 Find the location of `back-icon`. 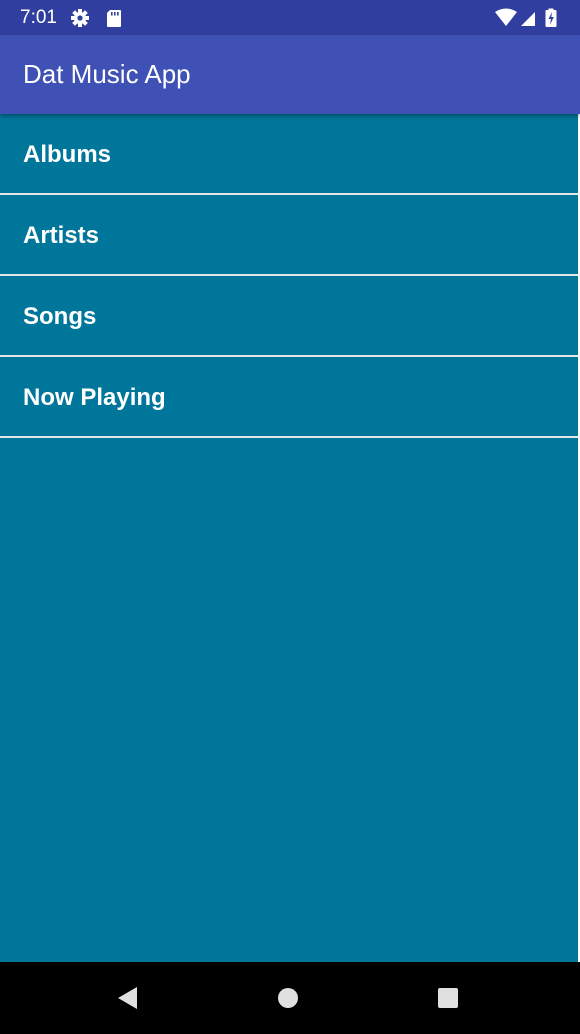

back-icon is located at coordinates (128, 998).